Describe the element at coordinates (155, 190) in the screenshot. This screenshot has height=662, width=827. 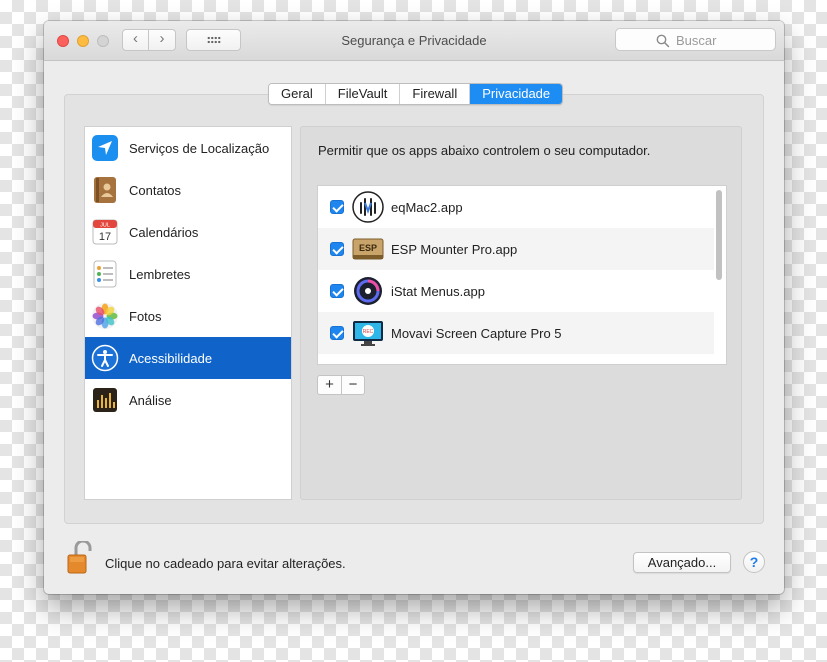
I see `category-label: Contatos` at that location.